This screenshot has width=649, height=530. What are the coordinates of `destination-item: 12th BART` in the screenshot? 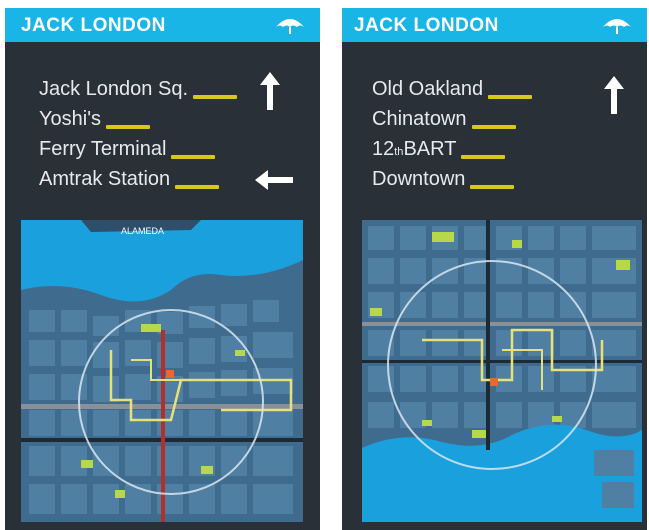 It's located at (499, 153).